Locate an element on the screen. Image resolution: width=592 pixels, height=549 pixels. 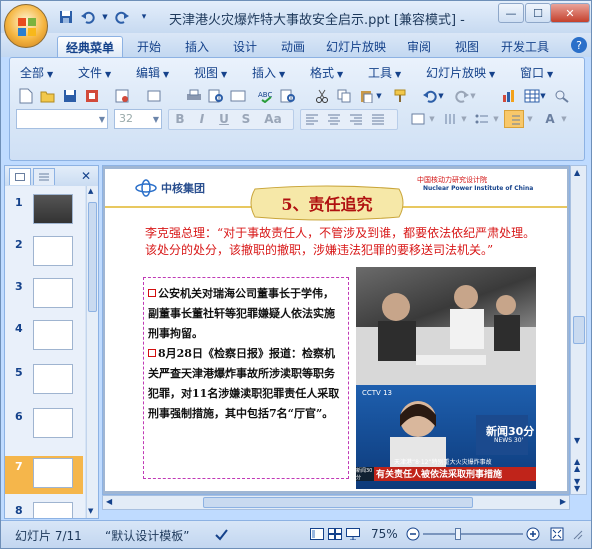
undo-icon is located at coordinates (88, 17).